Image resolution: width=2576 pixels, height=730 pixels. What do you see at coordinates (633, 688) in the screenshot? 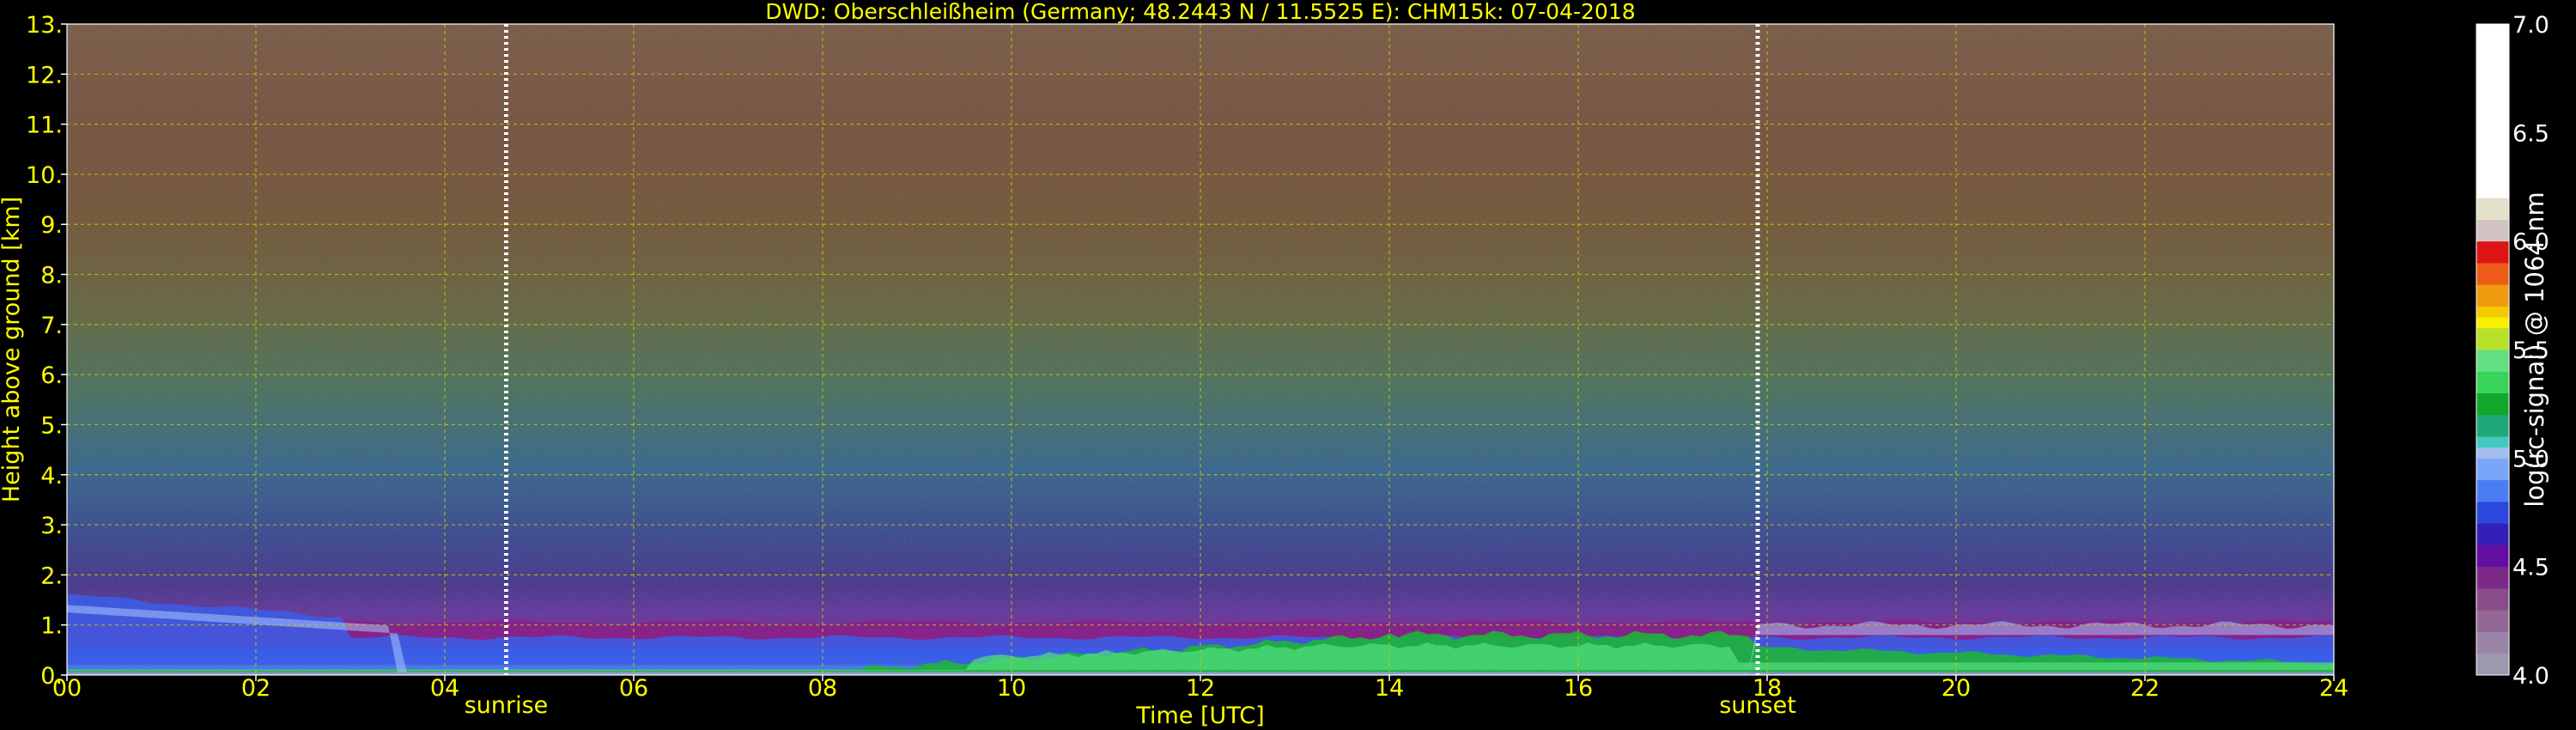
I see `x-tick-label: 06` at bounding box center [633, 688].